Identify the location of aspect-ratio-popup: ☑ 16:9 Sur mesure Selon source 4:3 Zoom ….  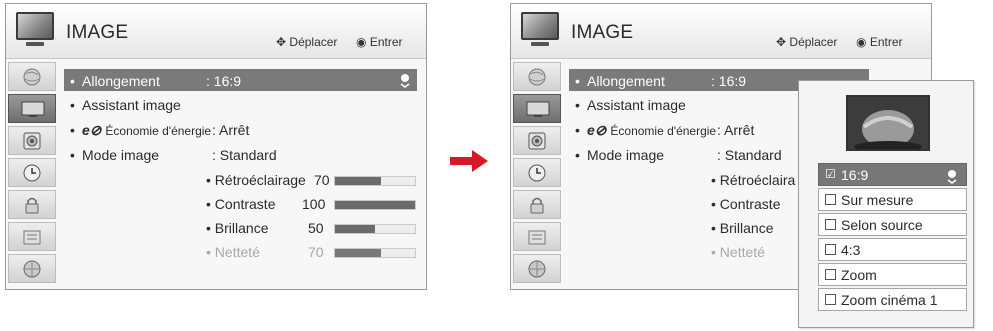
(886, 204).